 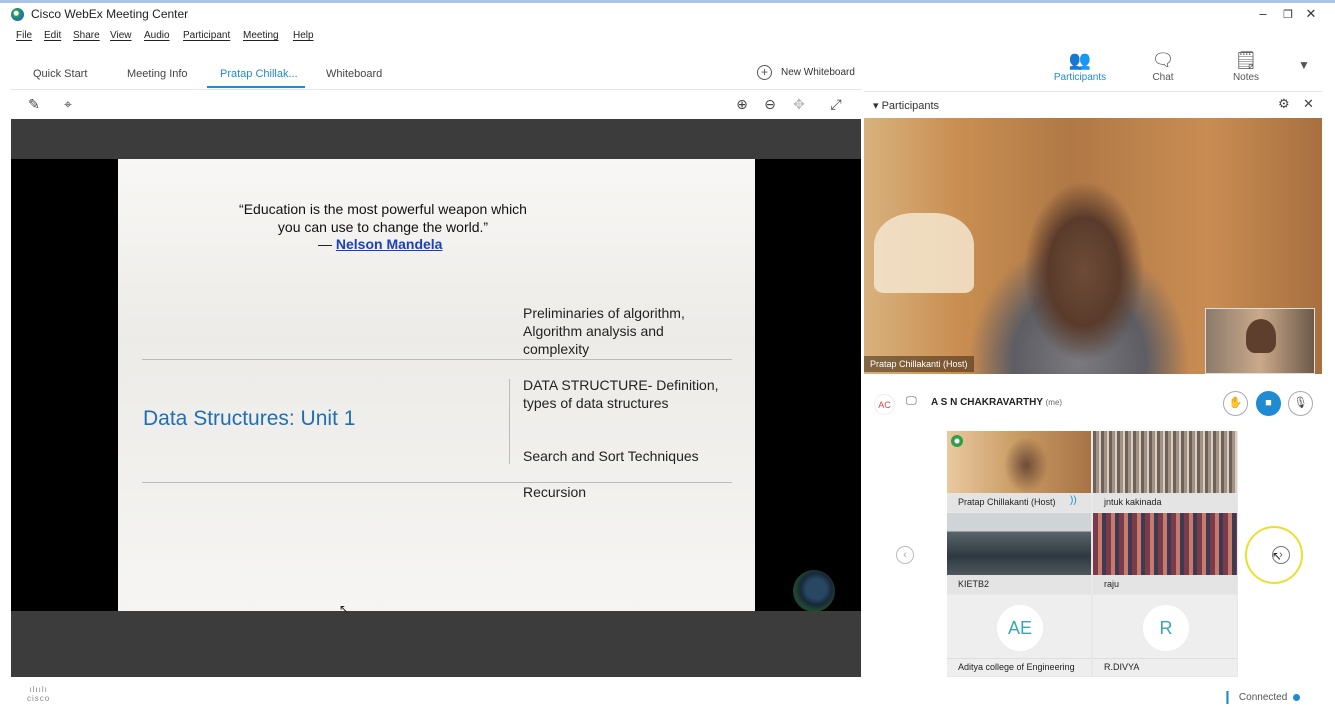 What do you see at coordinates (770, 104) in the screenshot?
I see `zoom-out-icon: ⊖` at bounding box center [770, 104].